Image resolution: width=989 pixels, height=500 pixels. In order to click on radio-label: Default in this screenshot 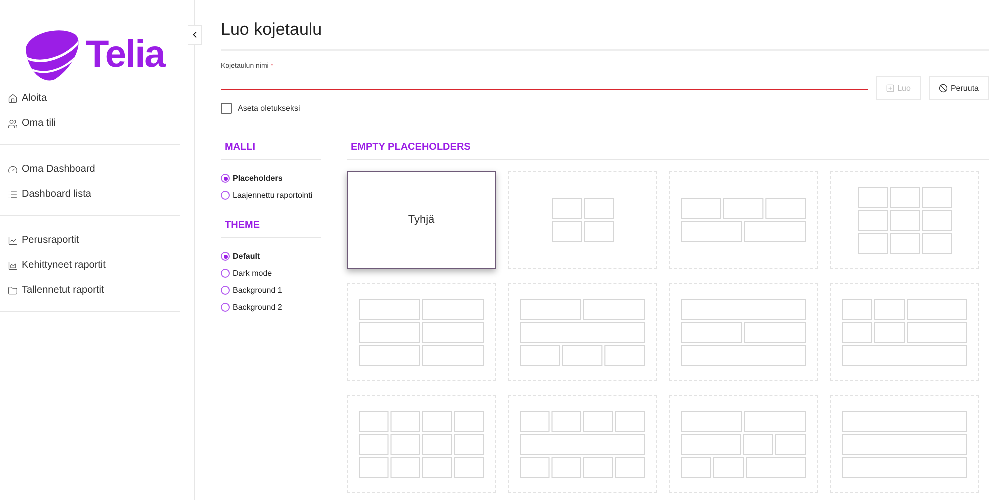, I will do `click(246, 256)`.